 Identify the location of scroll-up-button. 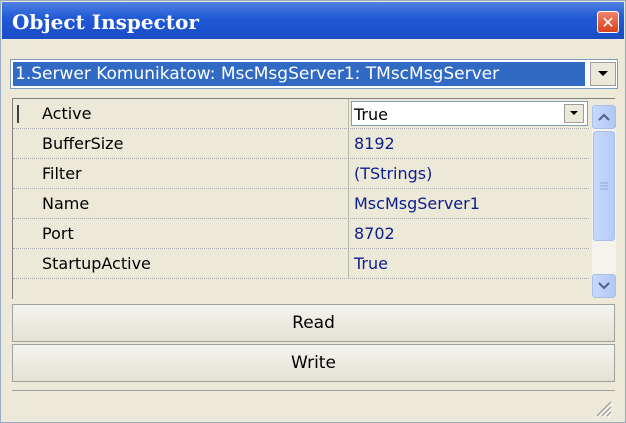
(604, 117).